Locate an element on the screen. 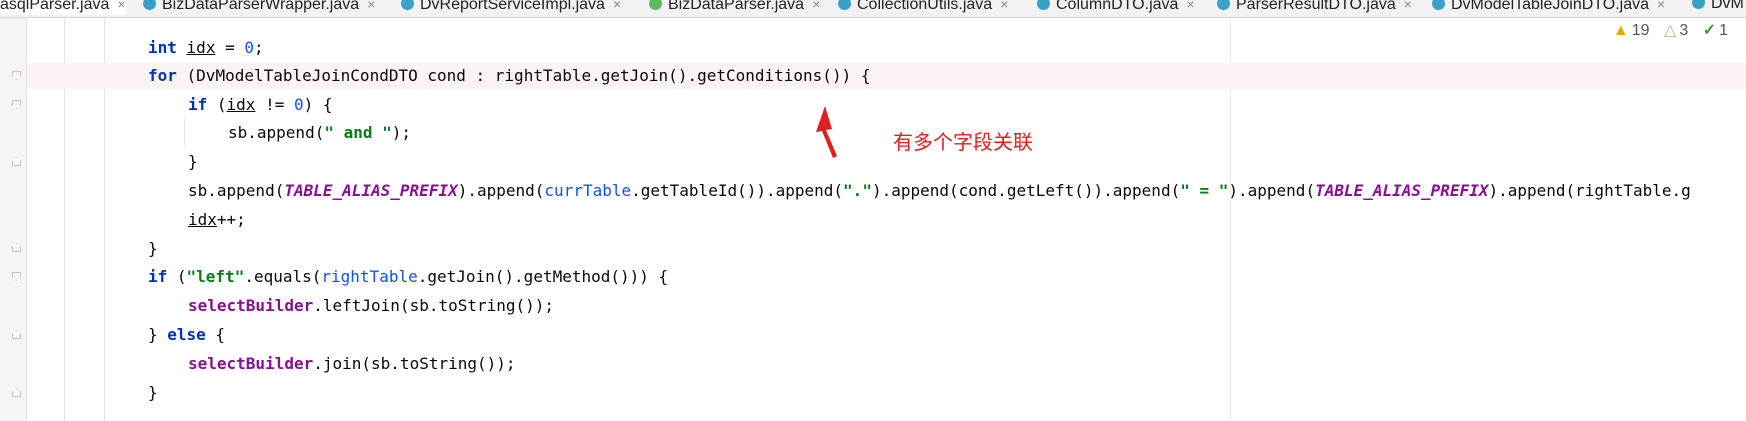  code-line-13: } is located at coordinates (153, 393).